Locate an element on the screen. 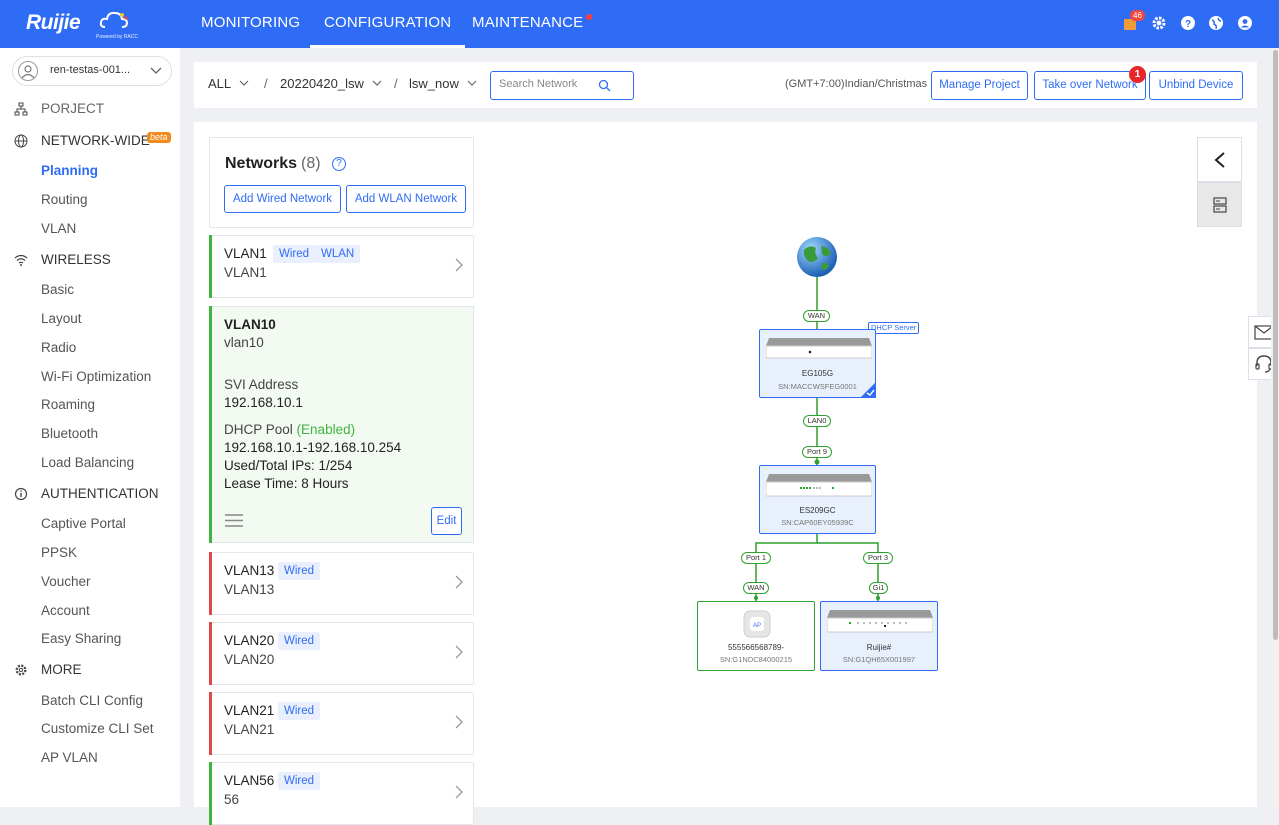 The width and height of the screenshot is (1279, 825). wlan-tag: WLAN is located at coordinates (338, 254).